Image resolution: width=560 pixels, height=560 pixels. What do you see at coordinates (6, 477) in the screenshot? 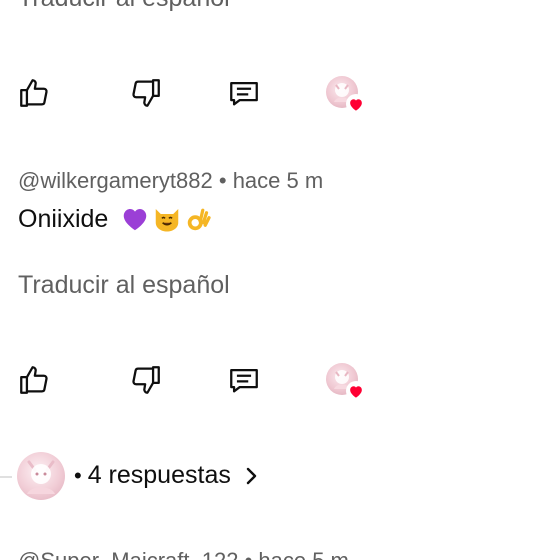
I see `thread-line` at bounding box center [6, 477].